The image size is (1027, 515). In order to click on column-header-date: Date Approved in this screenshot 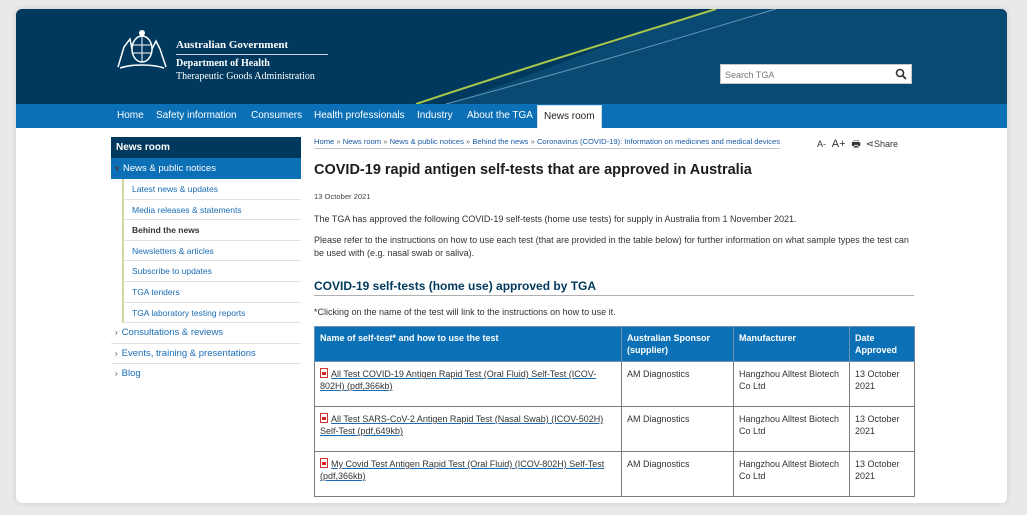, I will do `click(882, 344)`.